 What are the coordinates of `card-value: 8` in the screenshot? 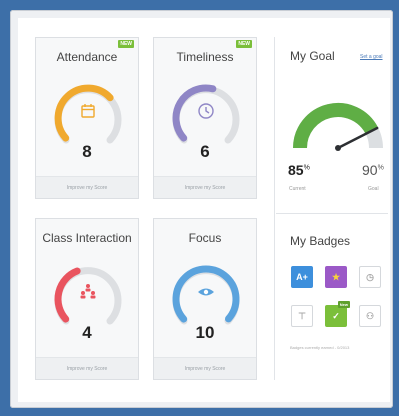 It's located at (87, 151).